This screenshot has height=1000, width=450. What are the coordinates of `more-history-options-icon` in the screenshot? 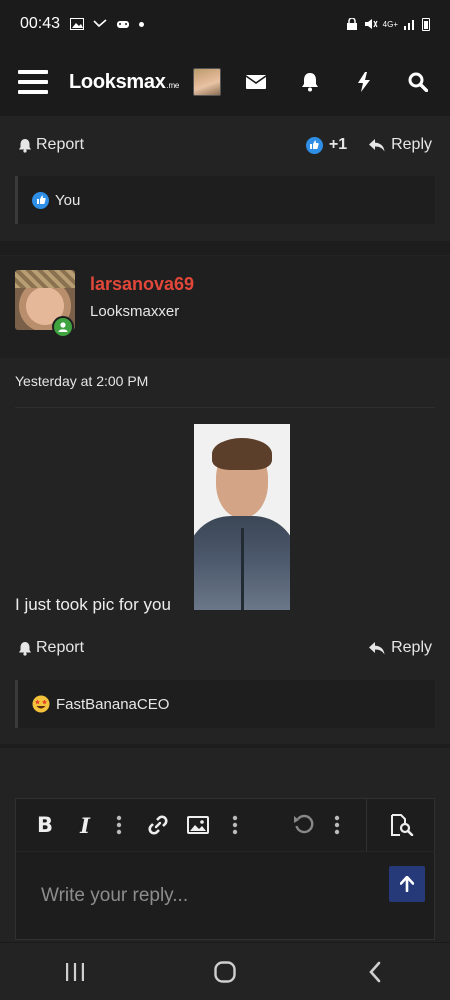 It's located at (337, 825).